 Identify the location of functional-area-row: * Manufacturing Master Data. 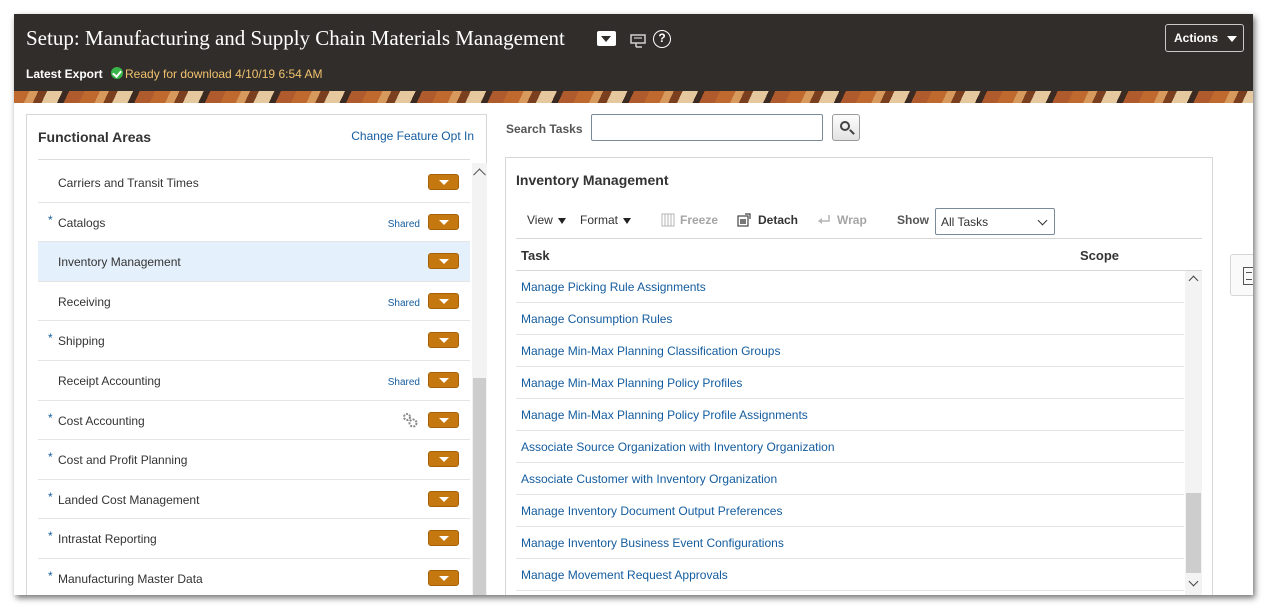
(254, 577).